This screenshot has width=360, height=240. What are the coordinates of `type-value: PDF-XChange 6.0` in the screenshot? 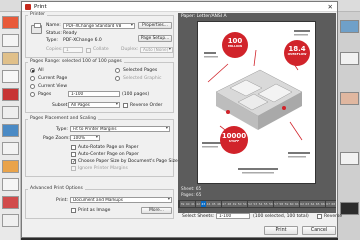 It's located at (82, 40).